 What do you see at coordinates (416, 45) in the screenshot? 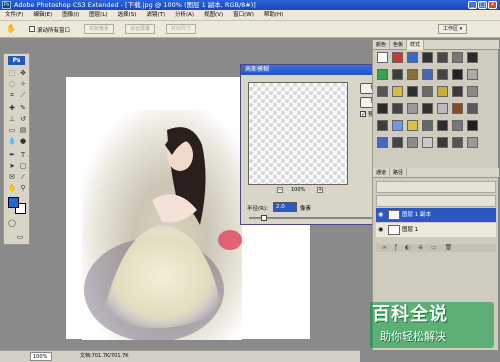
I see `tab-styles: 样式` at bounding box center [416, 45].